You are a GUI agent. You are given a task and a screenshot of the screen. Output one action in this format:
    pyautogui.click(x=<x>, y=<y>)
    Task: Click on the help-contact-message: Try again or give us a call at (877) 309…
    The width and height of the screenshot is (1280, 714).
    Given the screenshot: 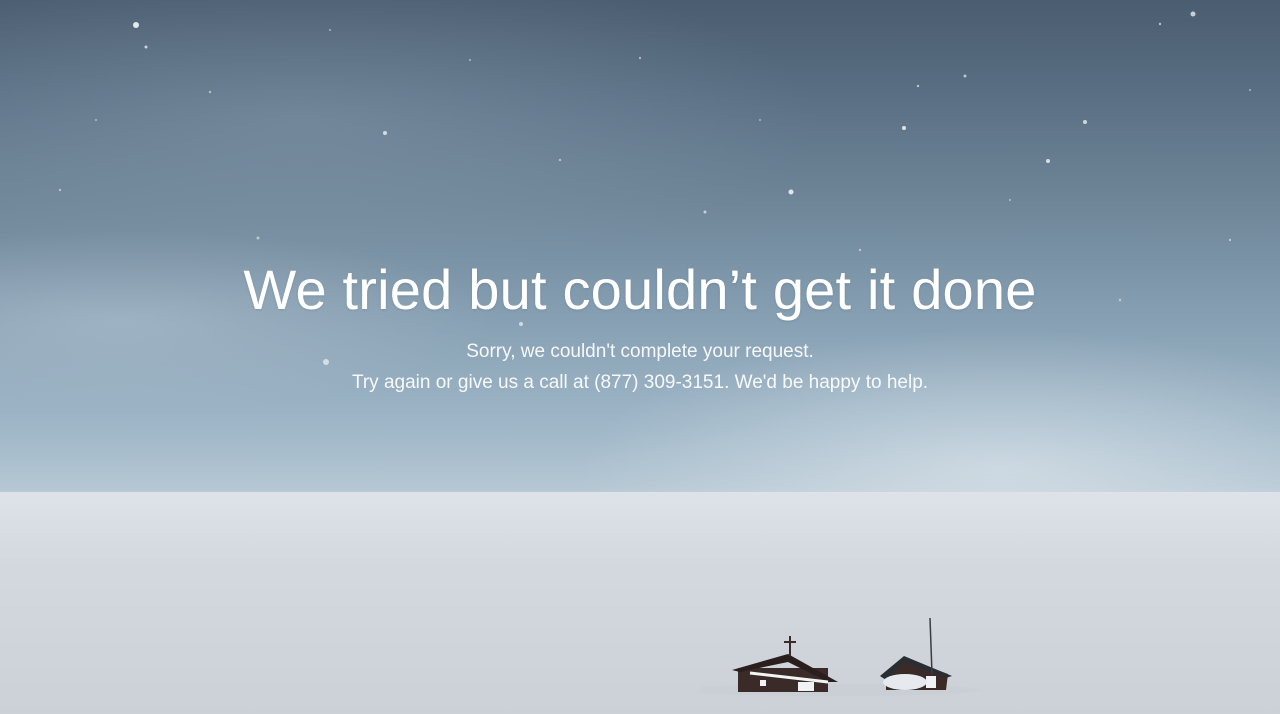 What is the action you would take?
    pyautogui.click(x=640, y=382)
    